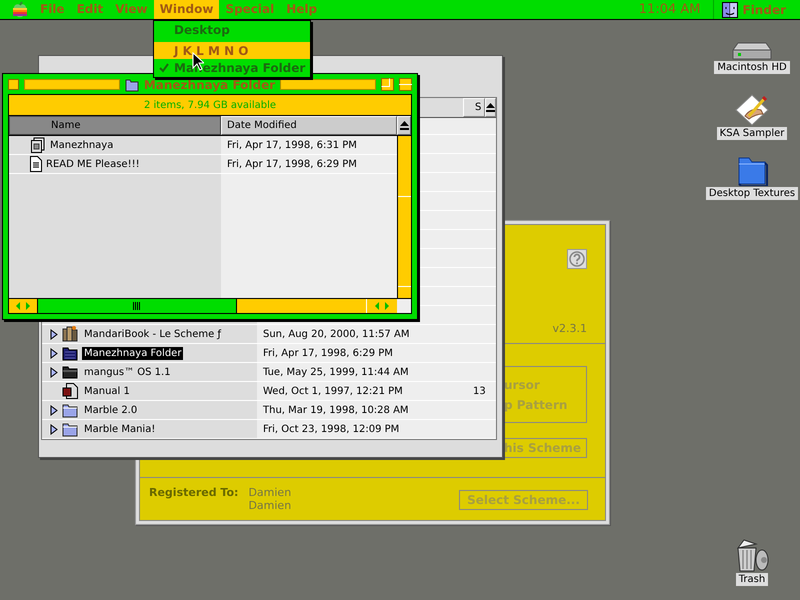 Image resolution: width=800 pixels, height=600 pixels. Describe the element at coordinates (232, 29) in the screenshot. I see `menu-item: Desktop` at that location.